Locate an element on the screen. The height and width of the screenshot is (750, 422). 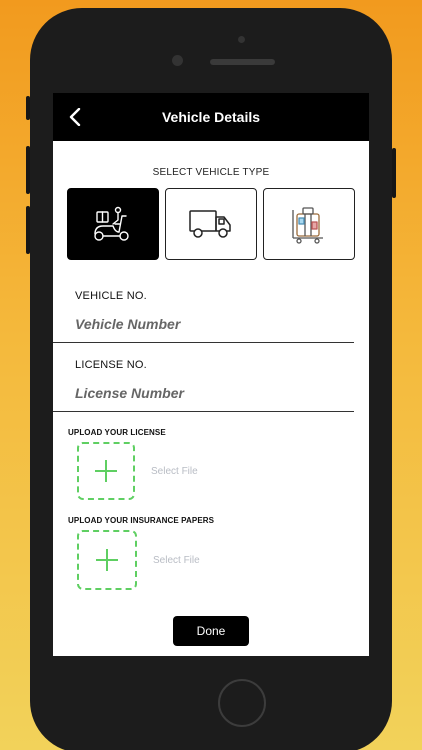
vehicle-number-label: VEHICLE NO. is located at coordinates (111, 296).